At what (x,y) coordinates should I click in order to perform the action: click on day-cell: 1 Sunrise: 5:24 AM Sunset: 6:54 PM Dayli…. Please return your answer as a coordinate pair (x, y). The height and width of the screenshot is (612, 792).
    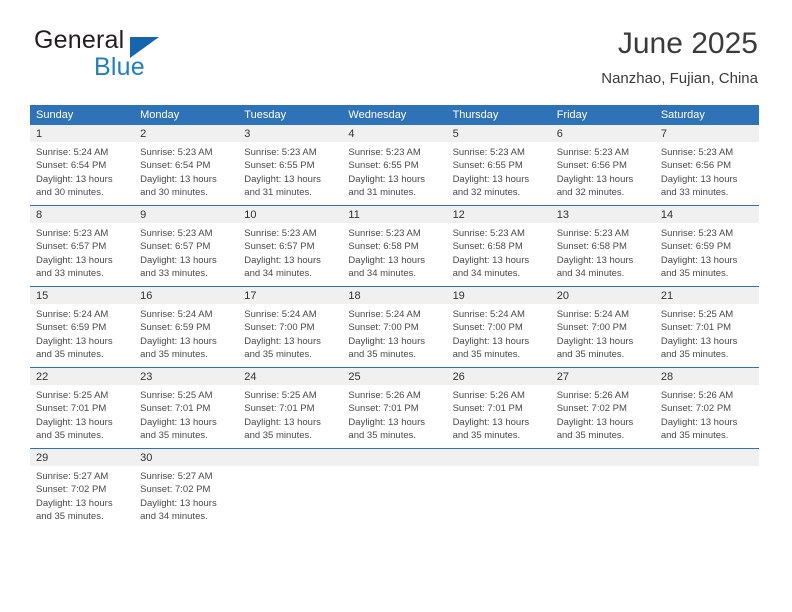
    Looking at the image, I should click on (82, 165).